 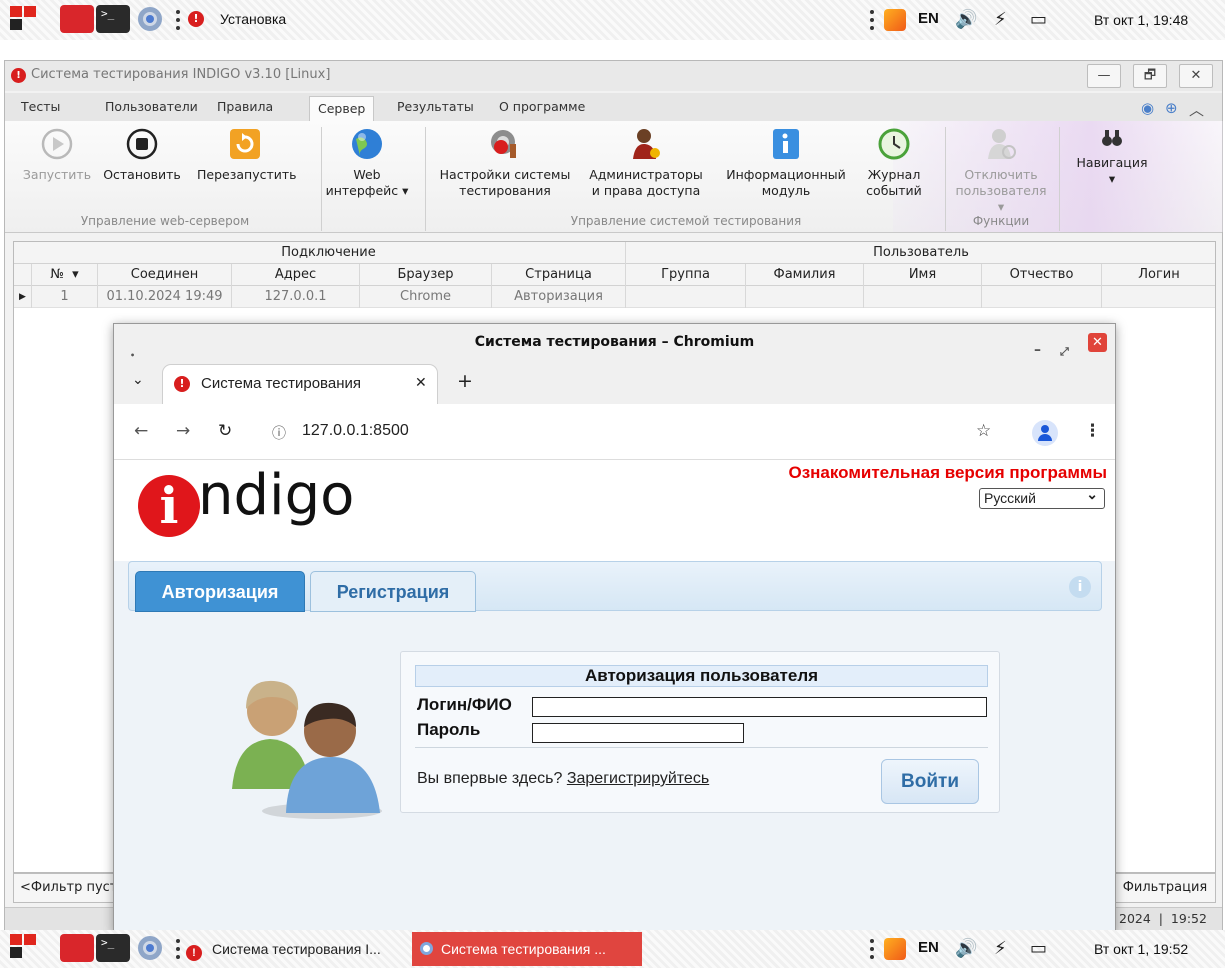 What do you see at coordinates (1104, 76) in the screenshot?
I see `minimize-button: —` at bounding box center [1104, 76].